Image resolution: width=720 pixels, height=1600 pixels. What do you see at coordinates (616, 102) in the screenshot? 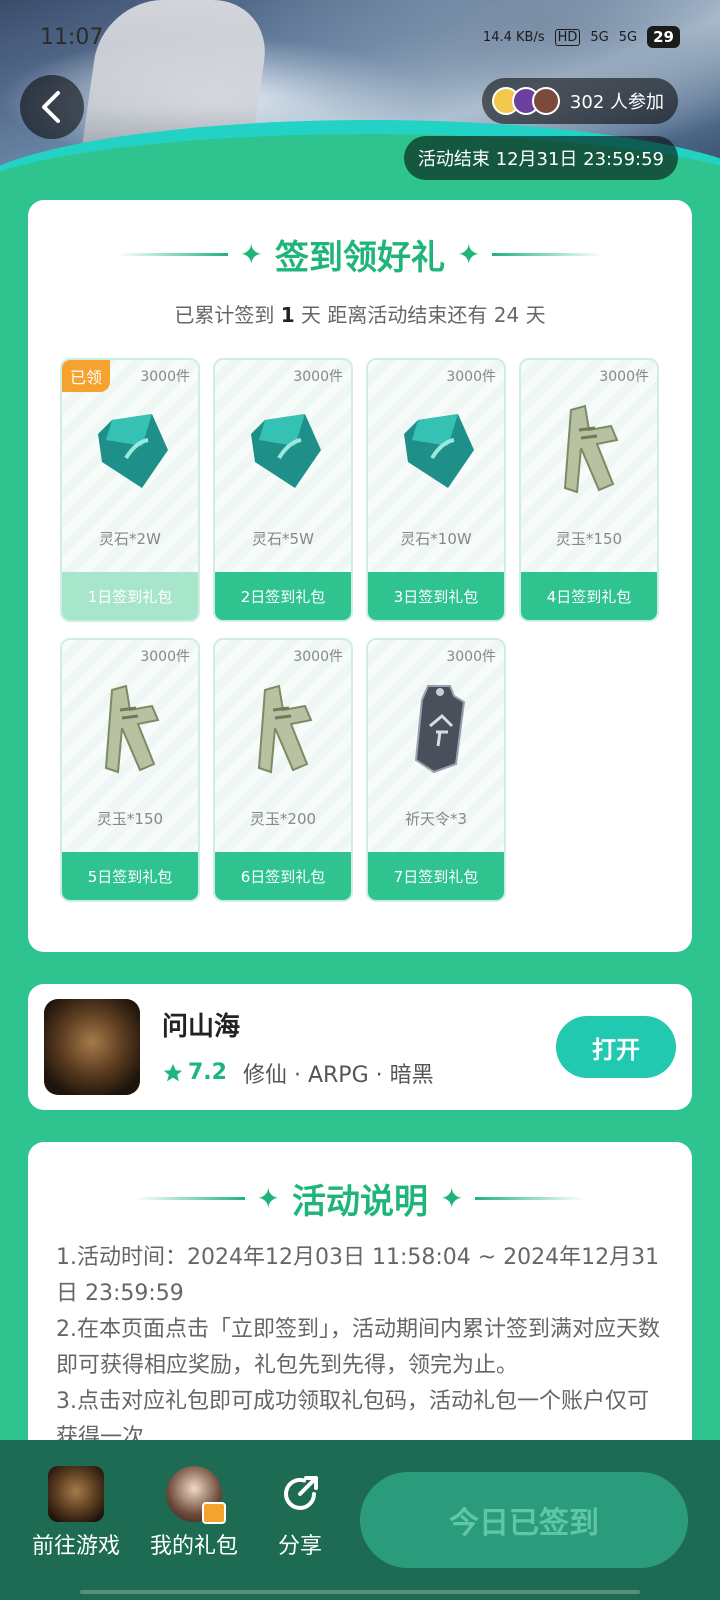
I see `participants-count: 302 人参加` at bounding box center [616, 102].